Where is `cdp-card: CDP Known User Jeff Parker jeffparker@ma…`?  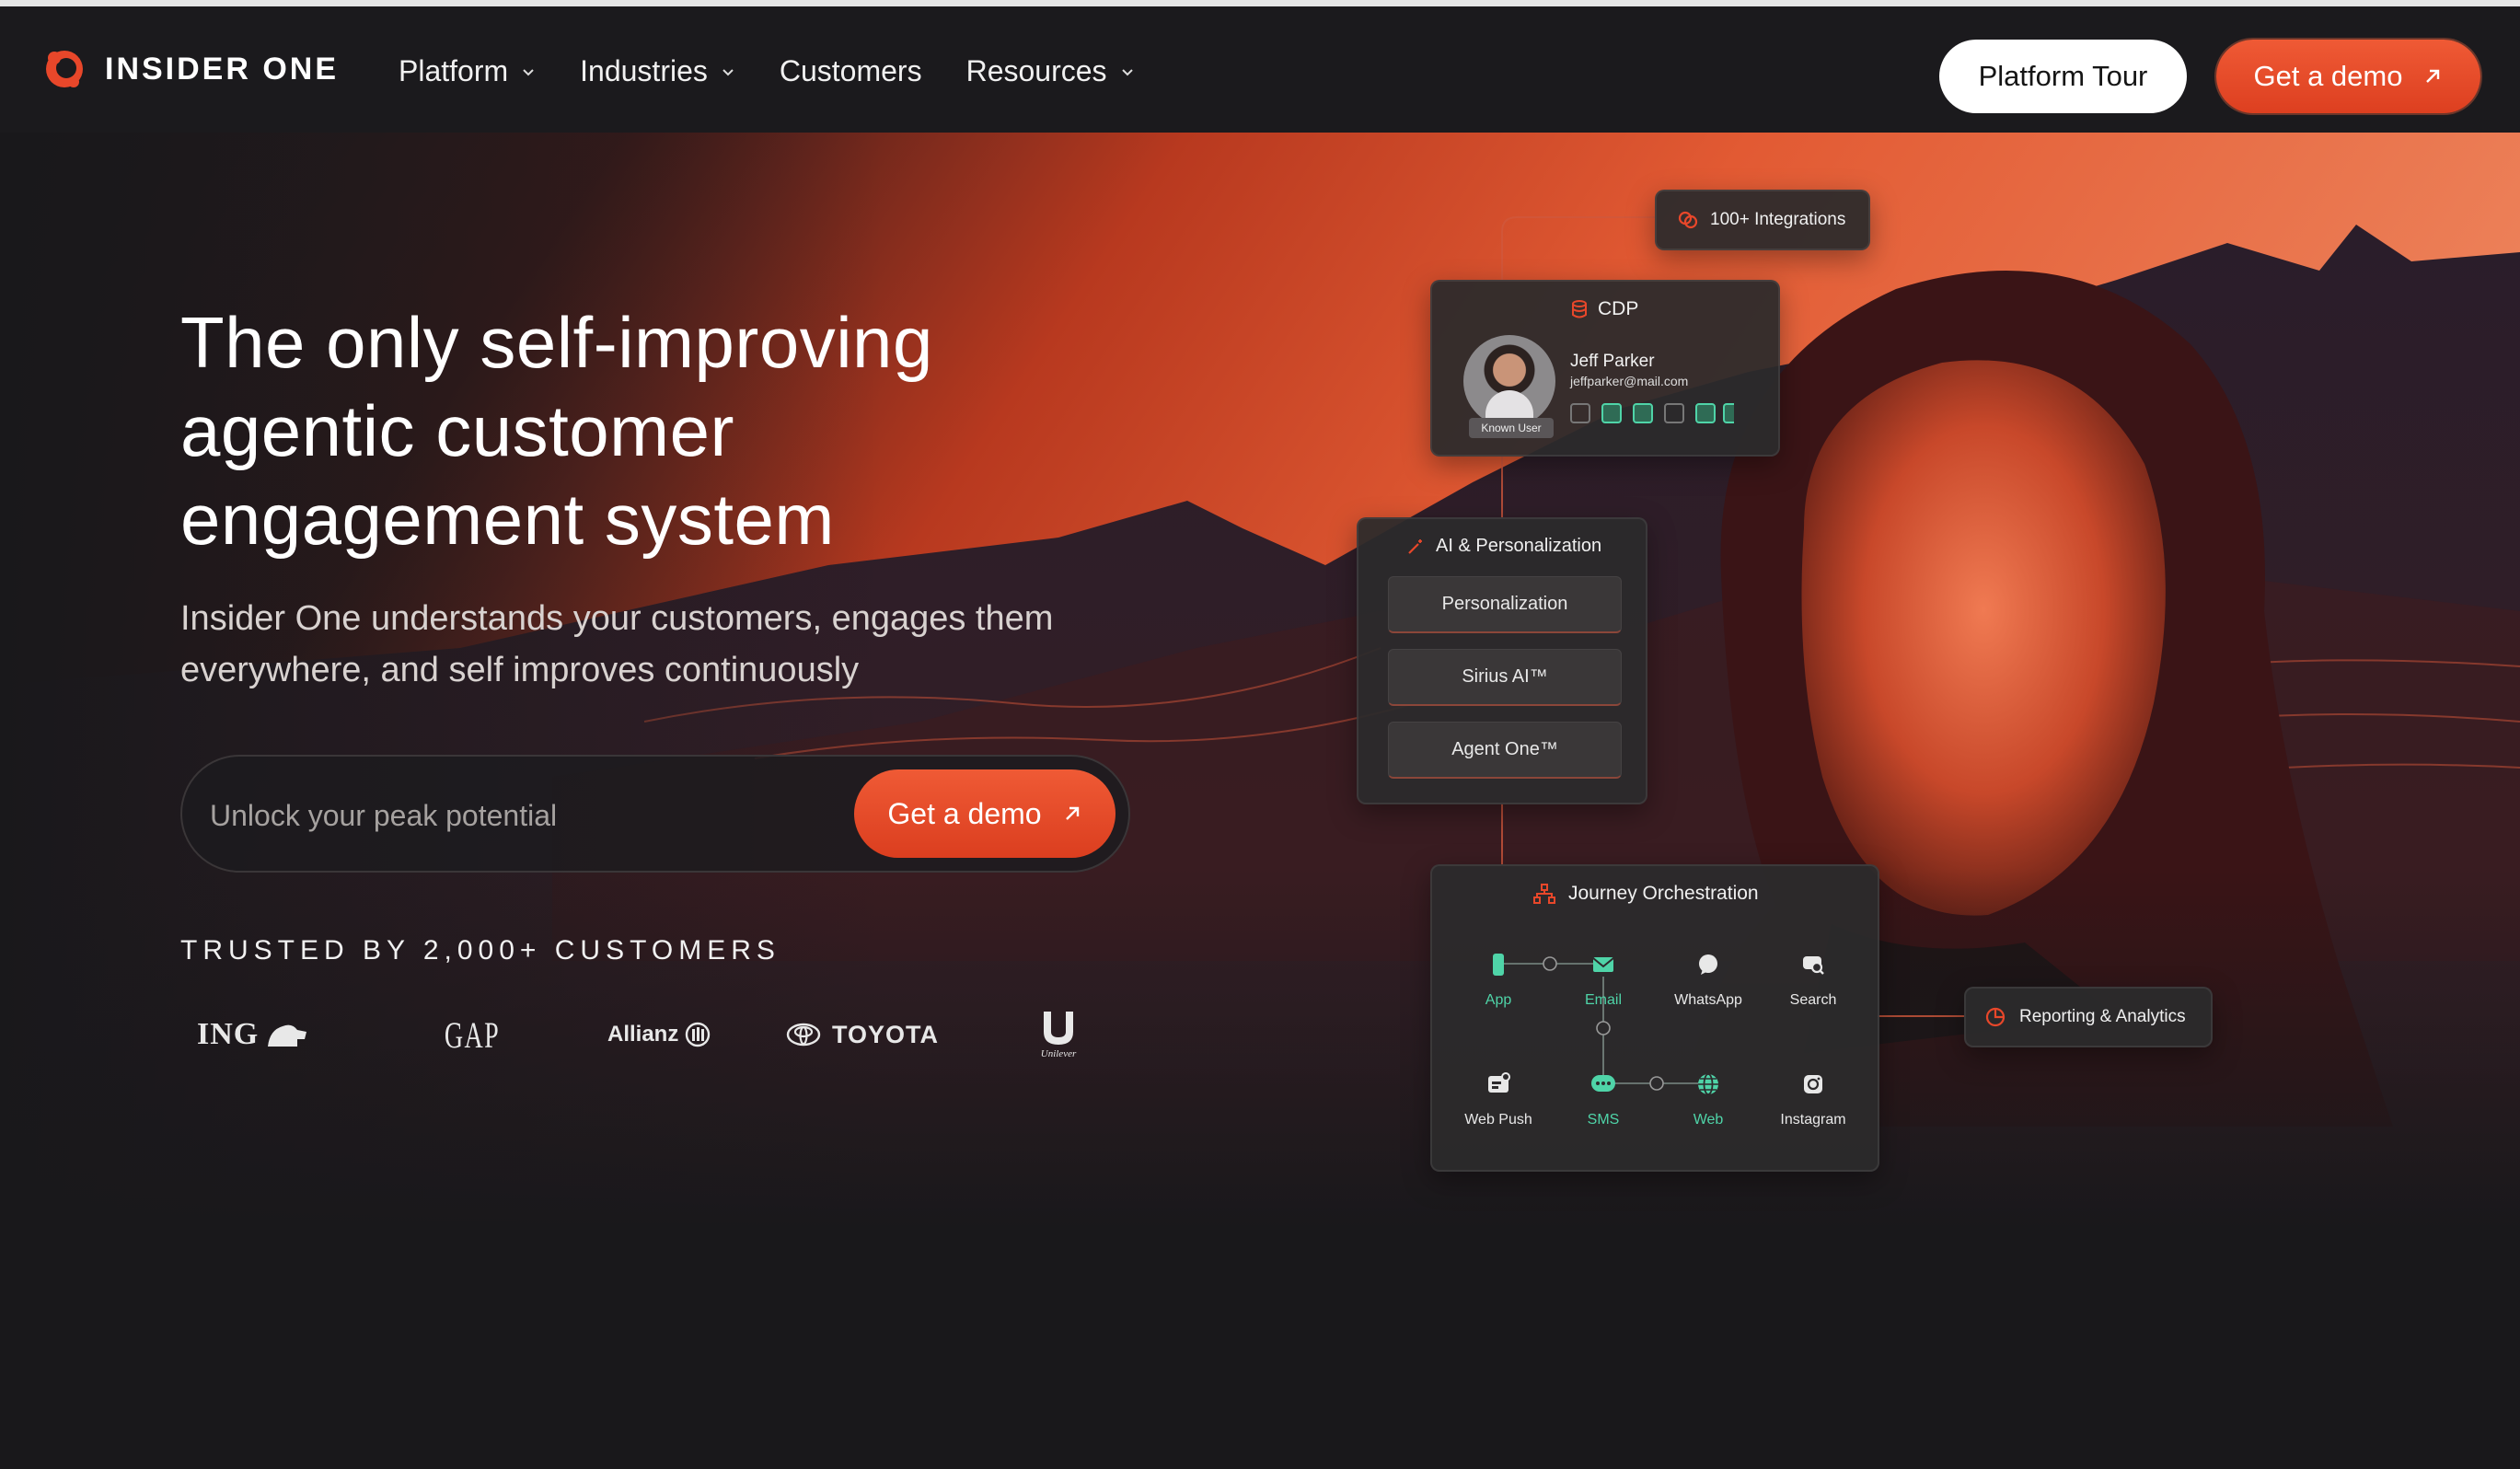 cdp-card: CDP Known User Jeff Parker jeffparker@ma… is located at coordinates (1605, 368).